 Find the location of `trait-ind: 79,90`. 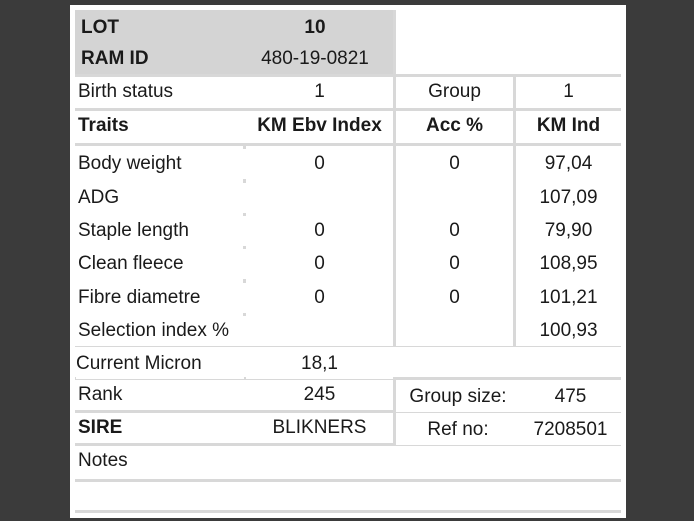

trait-ind: 79,90 is located at coordinates (568, 231).